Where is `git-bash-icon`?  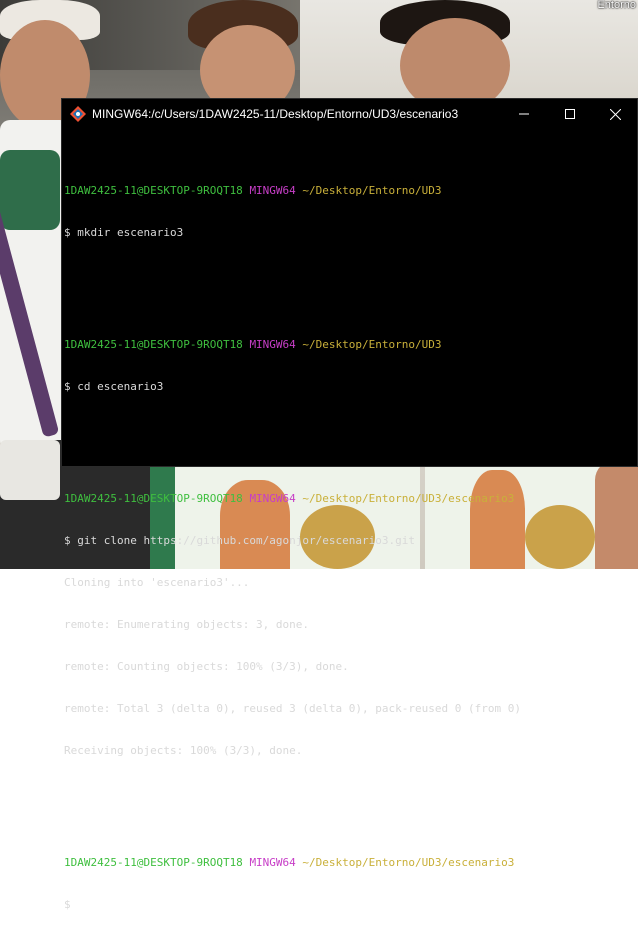 git-bash-icon is located at coordinates (78, 114).